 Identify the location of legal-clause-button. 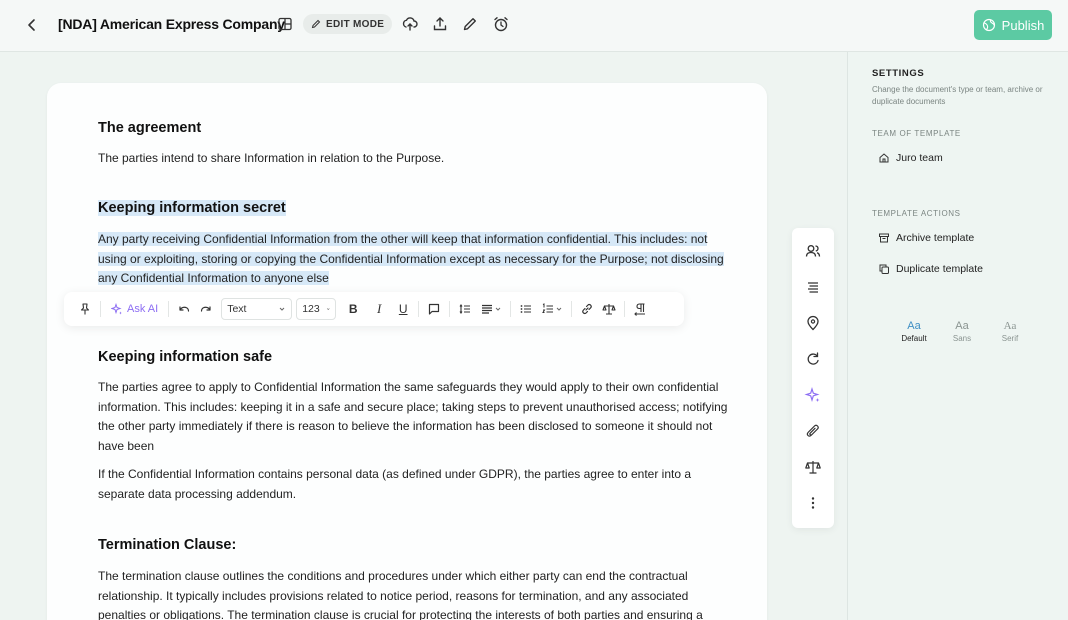
(609, 309).